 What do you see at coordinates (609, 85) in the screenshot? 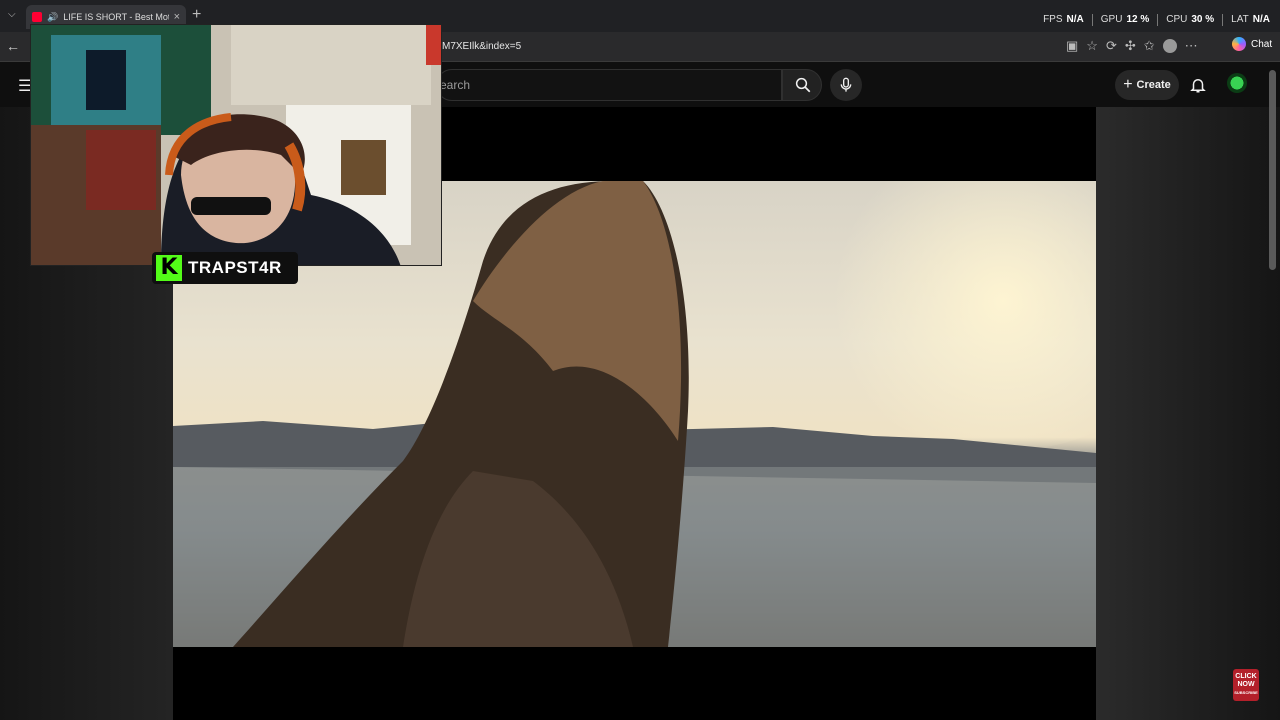
I see `search-input` at bounding box center [609, 85].